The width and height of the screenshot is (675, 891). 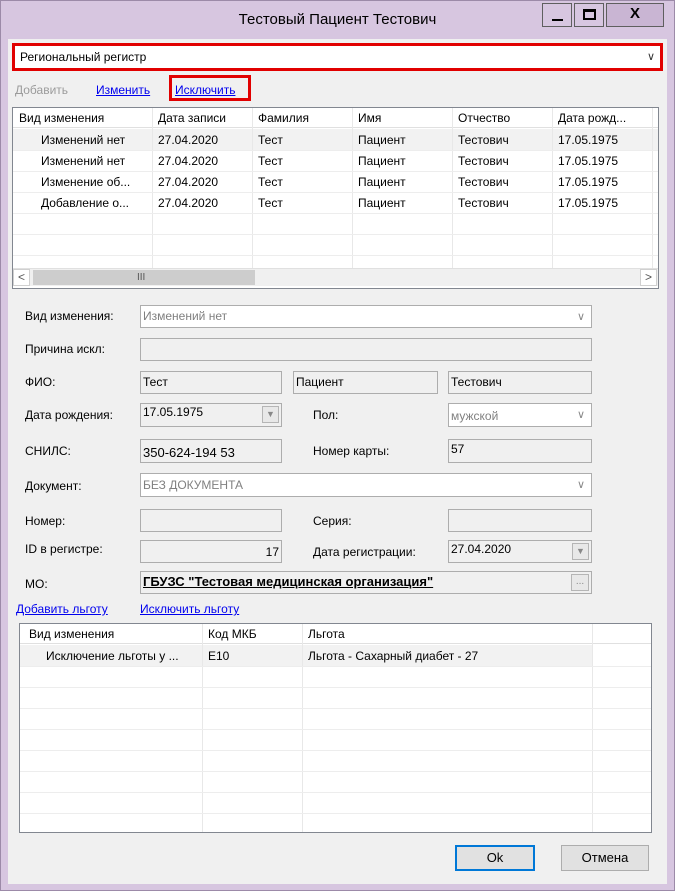 What do you see at coordinates (211, 382) in the screenshot?
I see `last-name-field: Тест` at bounding box center [211, 382].